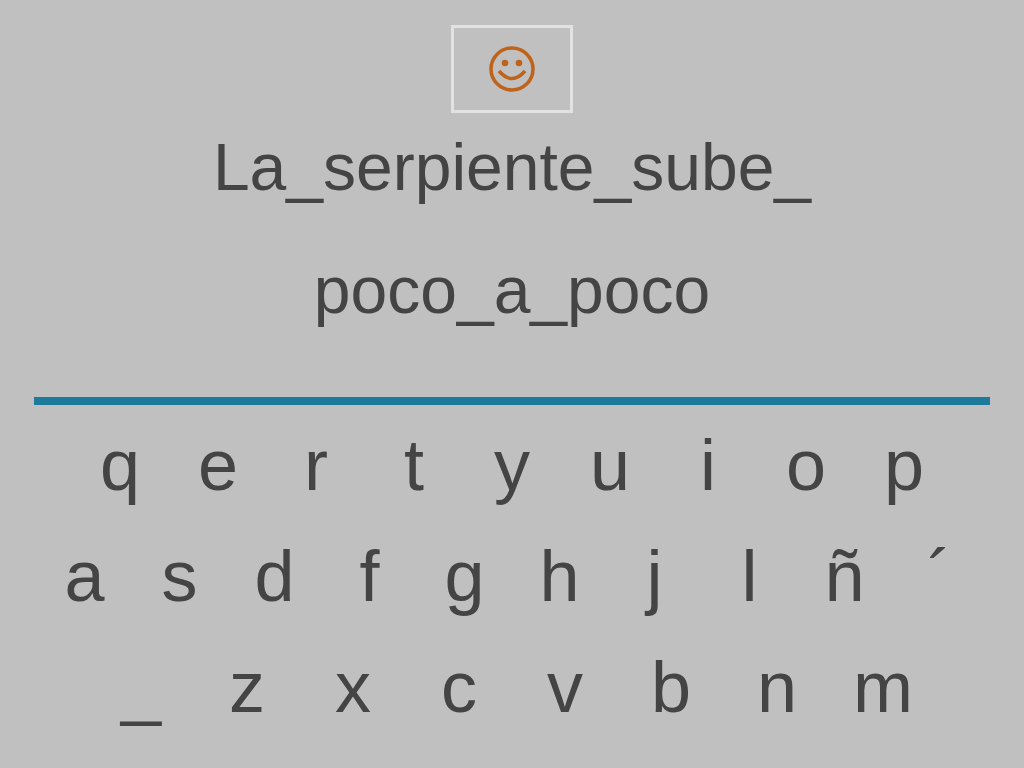 This screenshot has height=768, width=1024. Describe the element at coordinates (316, 465) in the screenshot. I see `letter-key: r` at that location.